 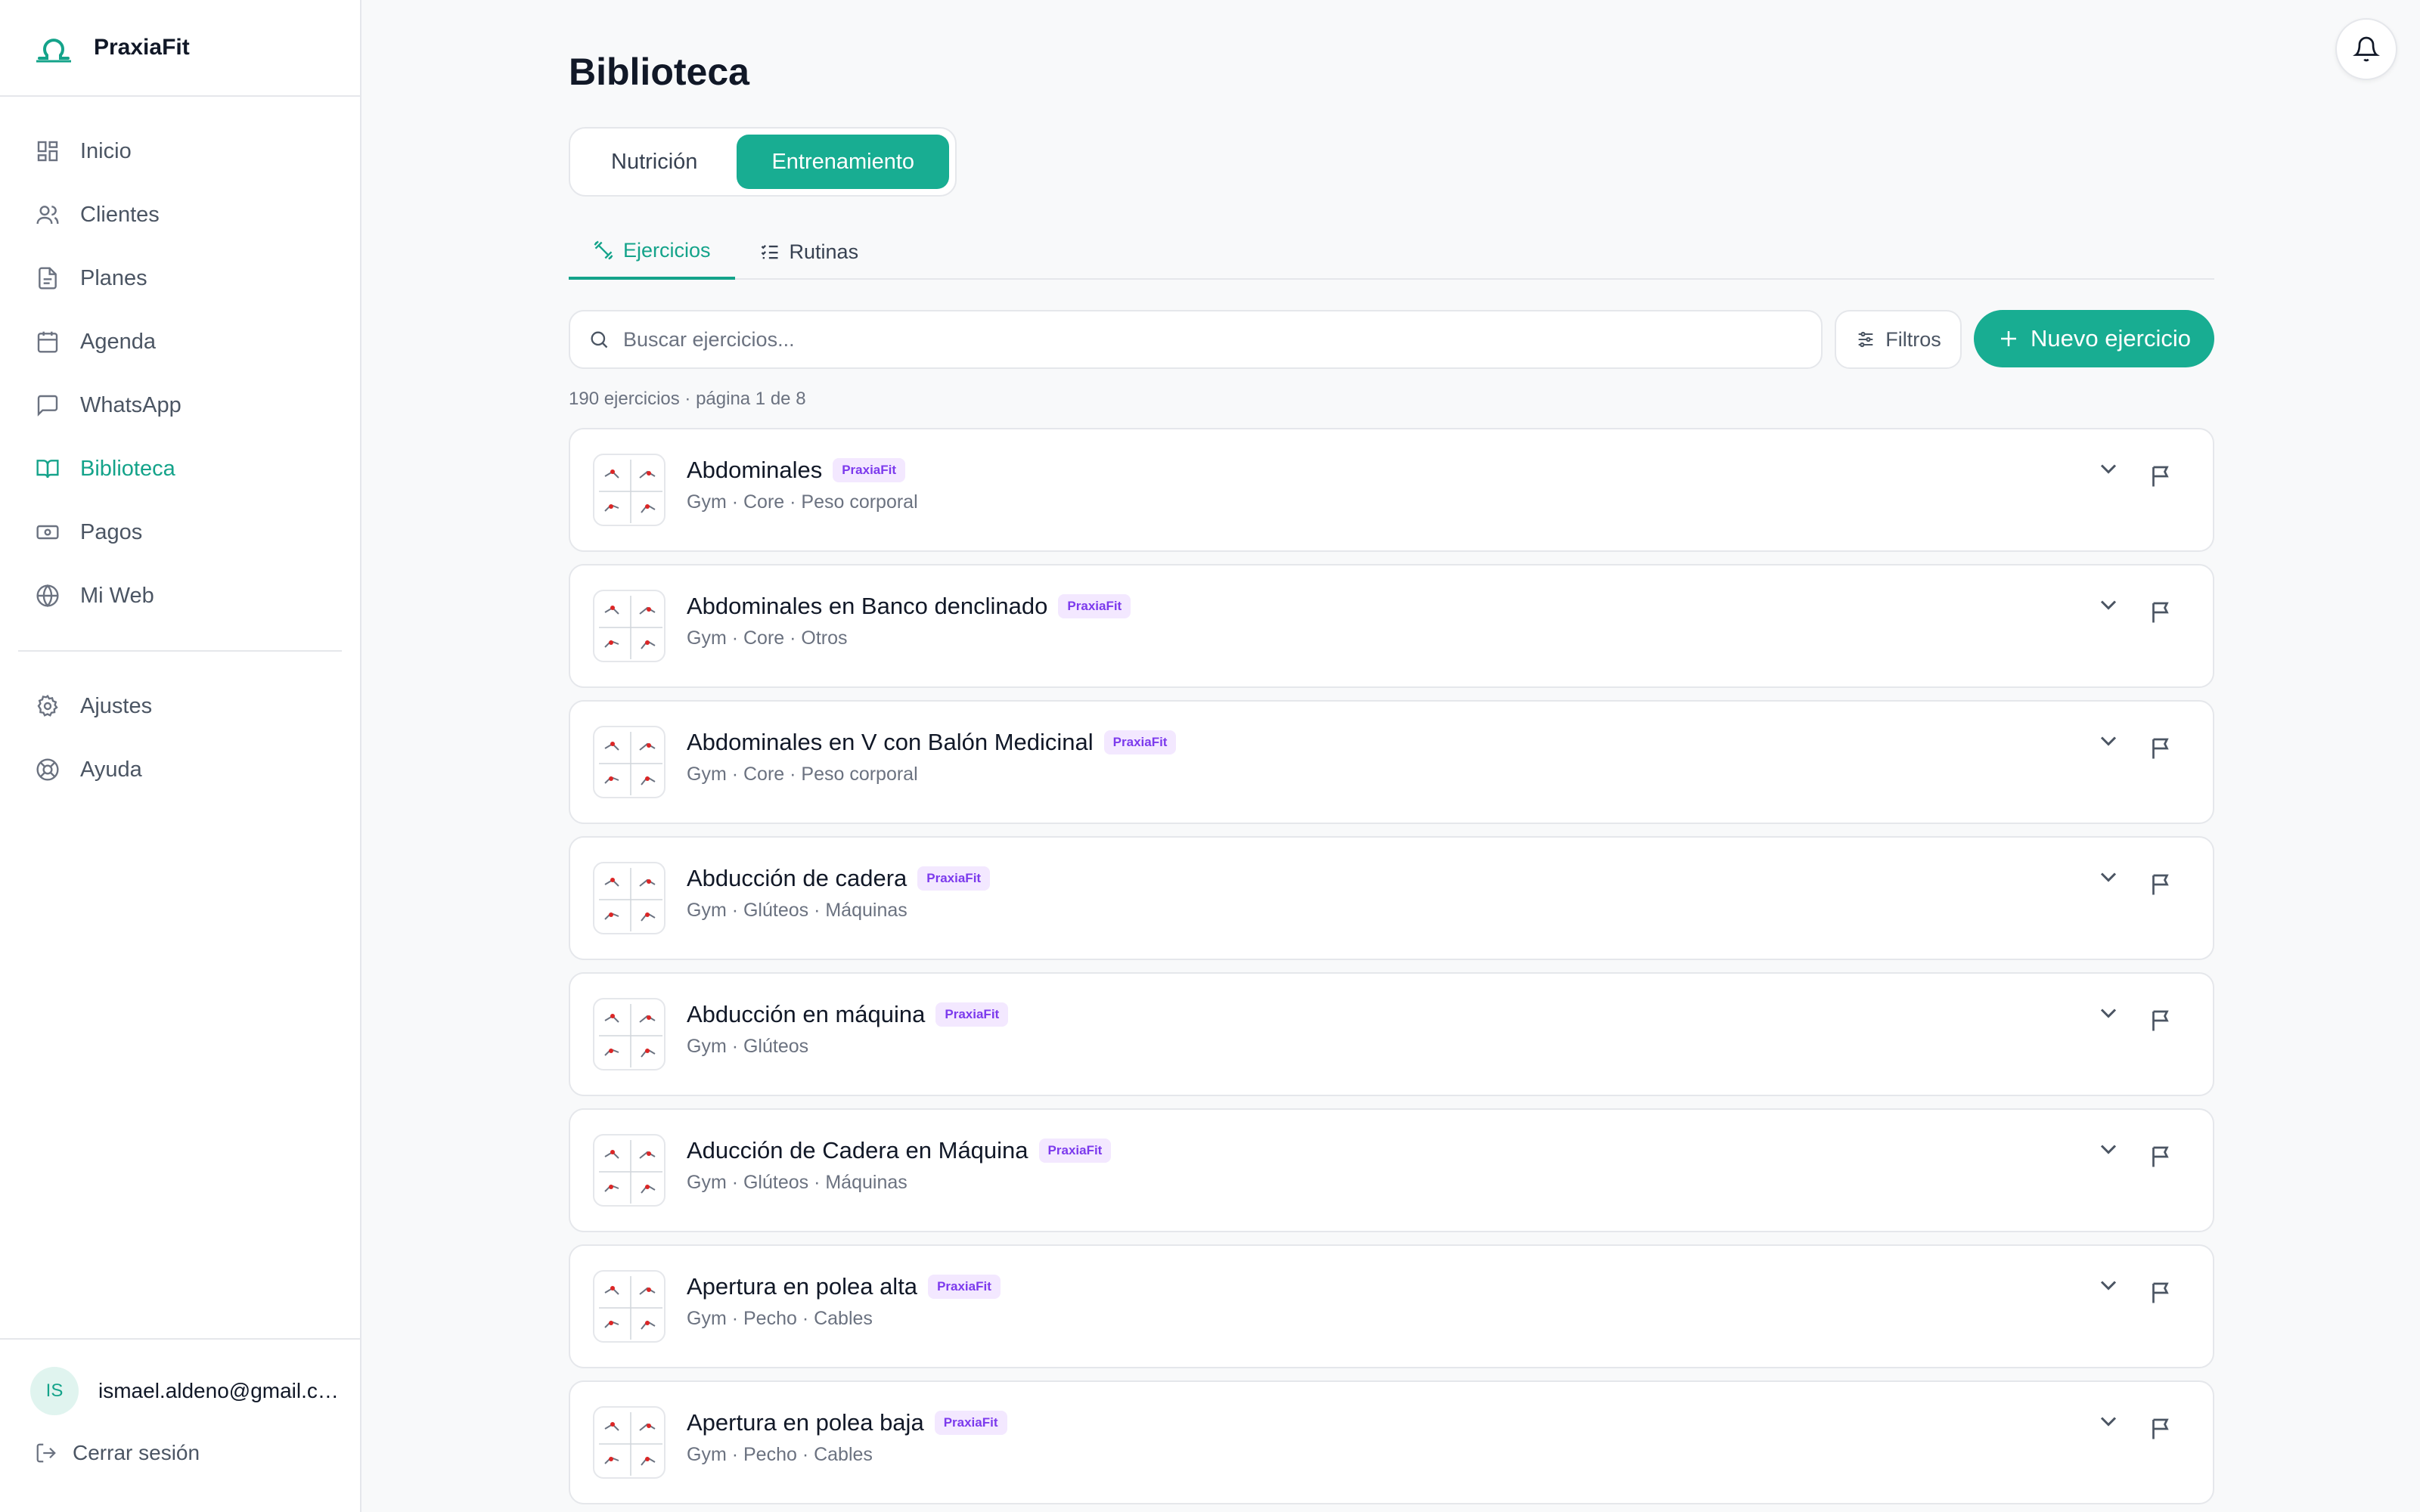 What do you see at coordinates (769, 252) in the screenshot?
I see `list-check-icon` at bounding box center [769, 252].